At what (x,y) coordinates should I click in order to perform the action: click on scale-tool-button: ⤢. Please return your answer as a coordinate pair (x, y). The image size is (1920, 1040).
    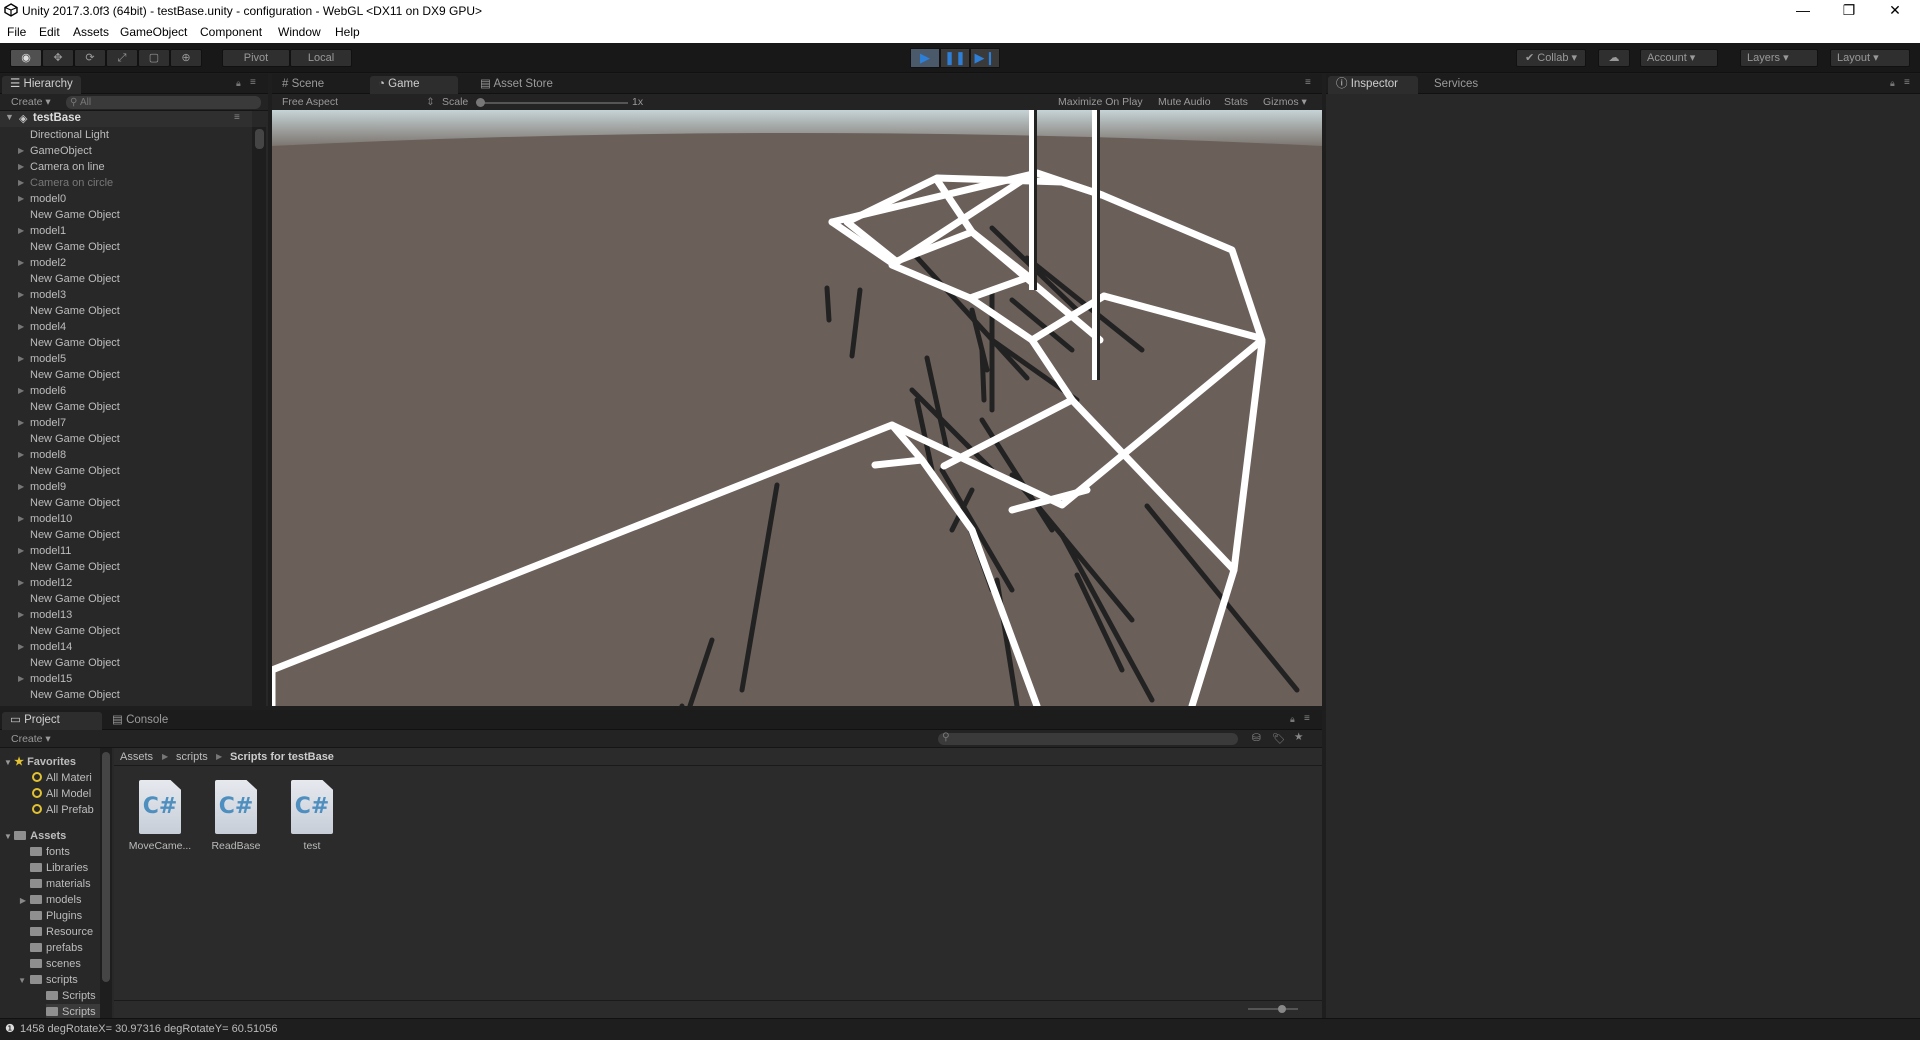
    Looking at the image, I should click on (122, 58).